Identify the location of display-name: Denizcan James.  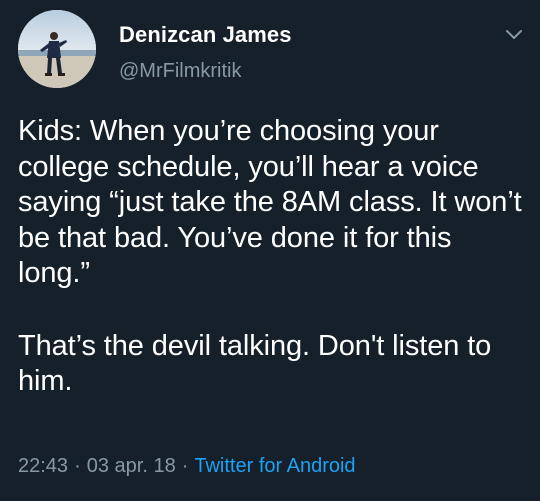
(205, 35).